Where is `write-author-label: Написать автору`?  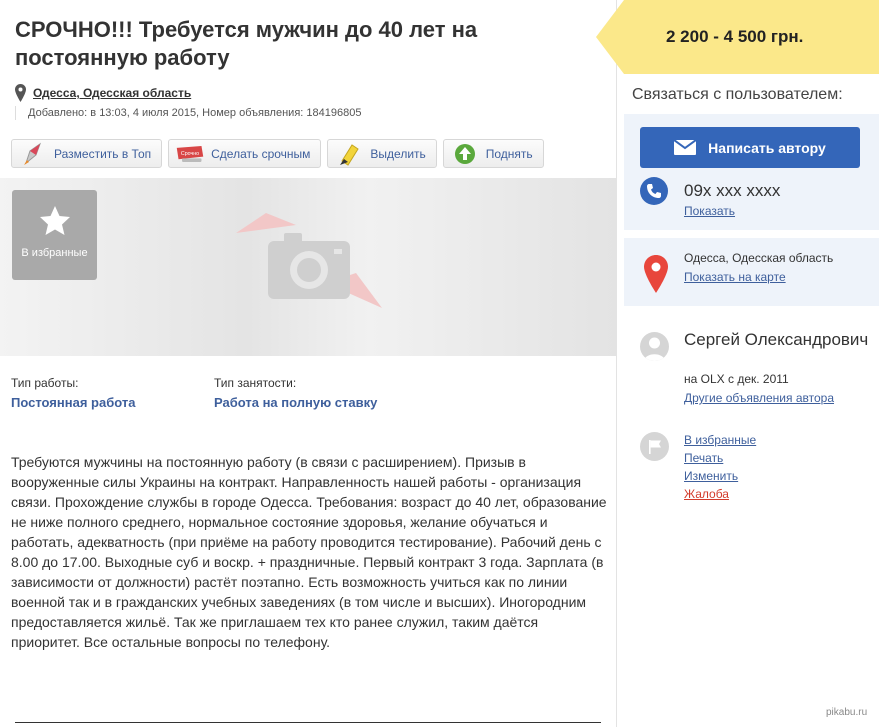
write-author-label: Написать автору is located at coordinates (767, 147).